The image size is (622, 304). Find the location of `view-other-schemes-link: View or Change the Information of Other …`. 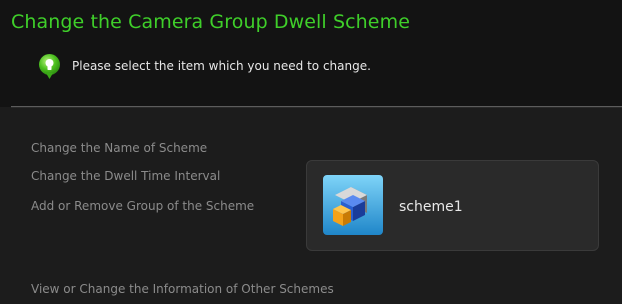

view-other-schemes-link: View or Change the Information of Other … is located at coordinates (182, 289).